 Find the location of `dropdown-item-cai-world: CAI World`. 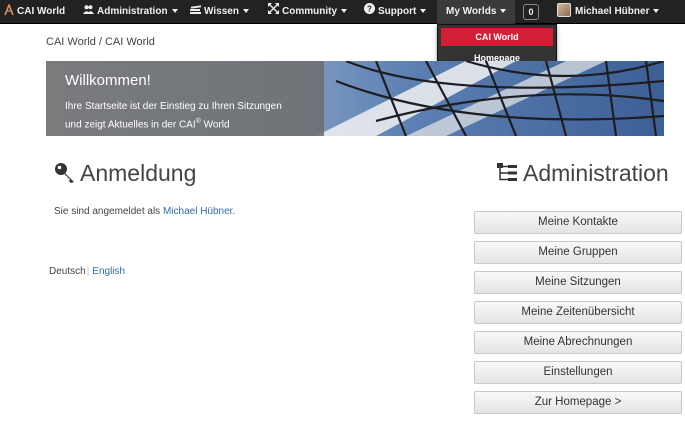

dropdown-item-cai-world: CAI World is located at coordinates (497, 37).